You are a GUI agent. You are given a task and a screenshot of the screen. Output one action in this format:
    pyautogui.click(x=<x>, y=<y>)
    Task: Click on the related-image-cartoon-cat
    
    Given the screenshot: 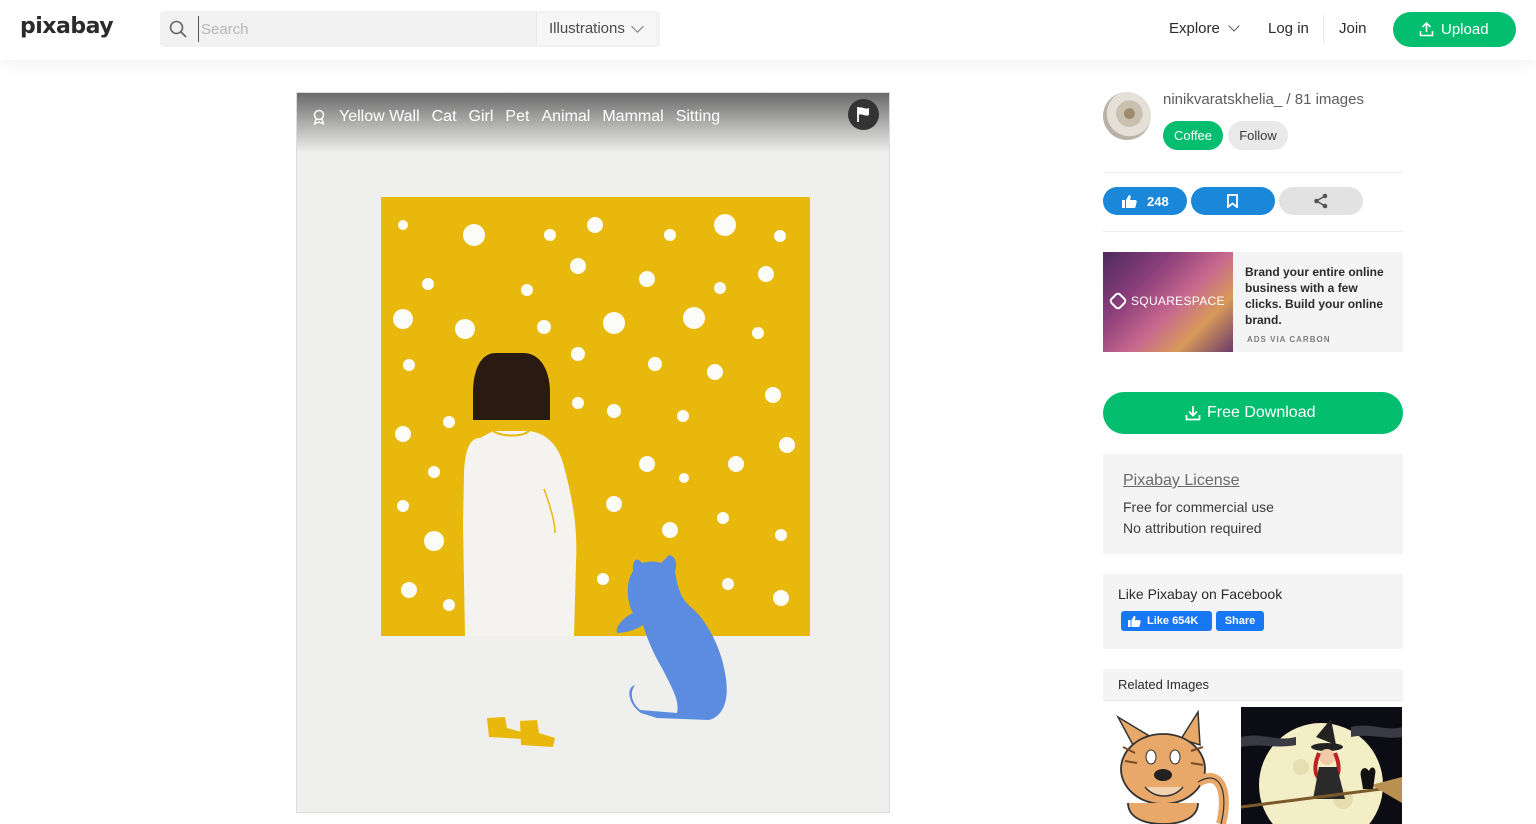 What is the action you would take?
    pyautogui.click(x=1169, y=765)
    